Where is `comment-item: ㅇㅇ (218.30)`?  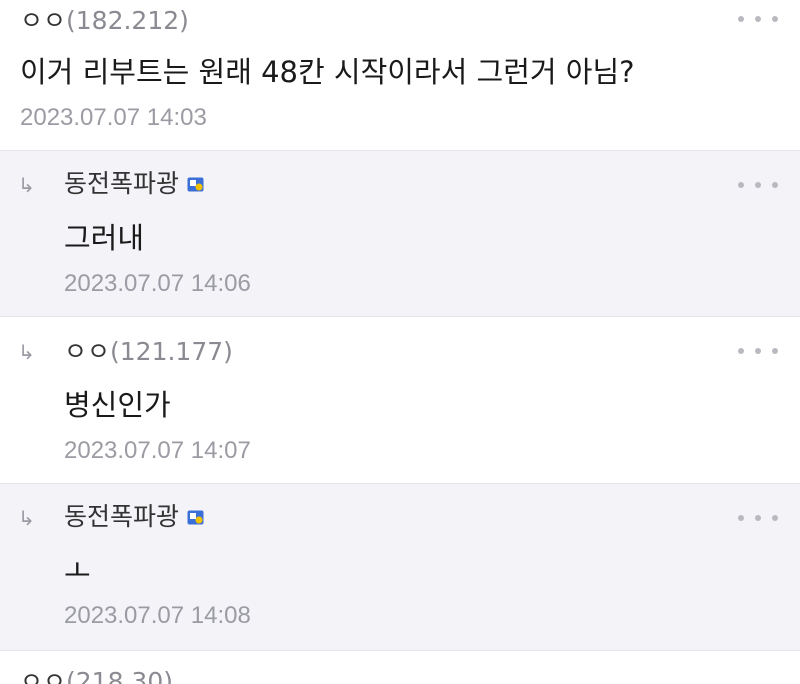
comment-item: ㅇㅇ (218.30) is located at coordinates (400, 667).